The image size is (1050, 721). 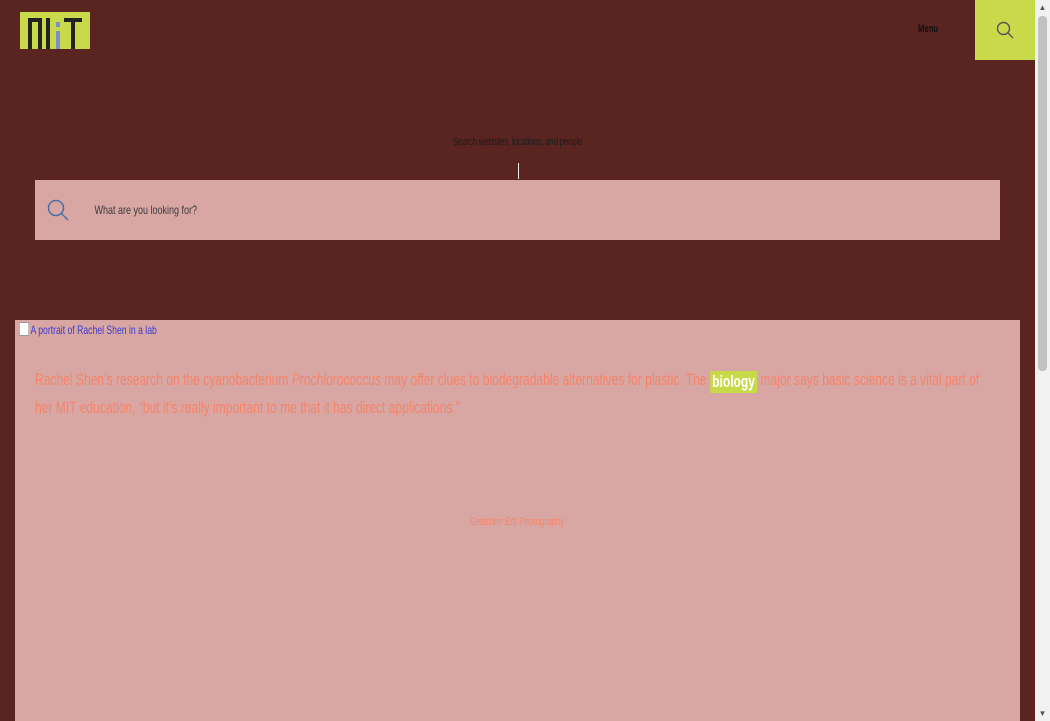 I want to click on logo-dot, so click(x=58, y=24).